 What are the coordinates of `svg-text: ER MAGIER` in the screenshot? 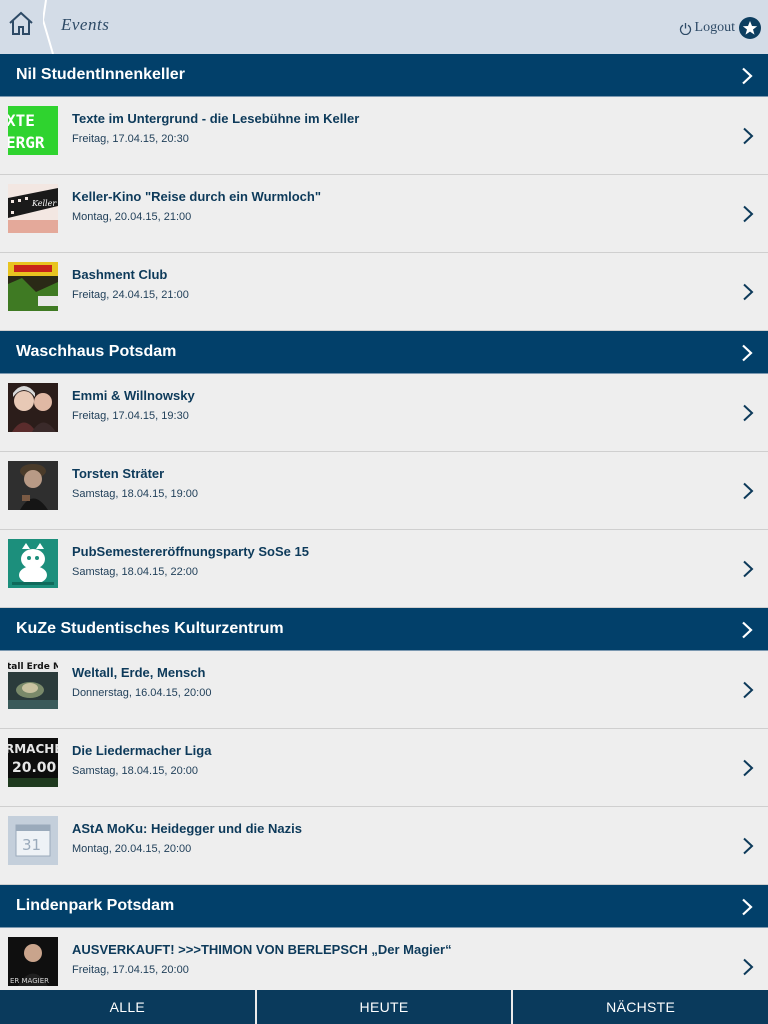 It's located at (29, 981).